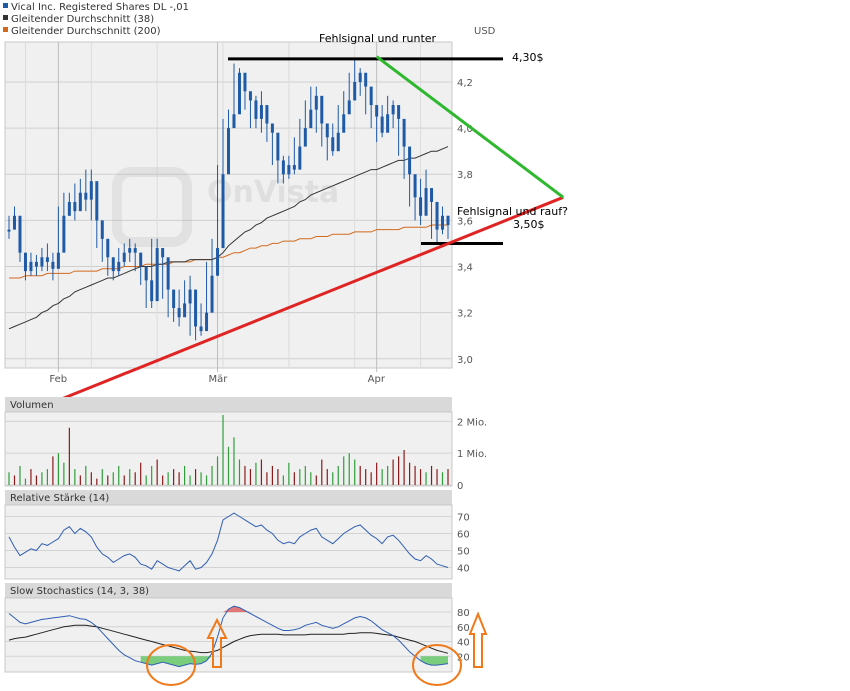 The height and width of the screenshot is (691, 850). Describe the element at coordinates (463, 518) in the screenshot. I see `rsi-y-tick-label: 70` at that location.